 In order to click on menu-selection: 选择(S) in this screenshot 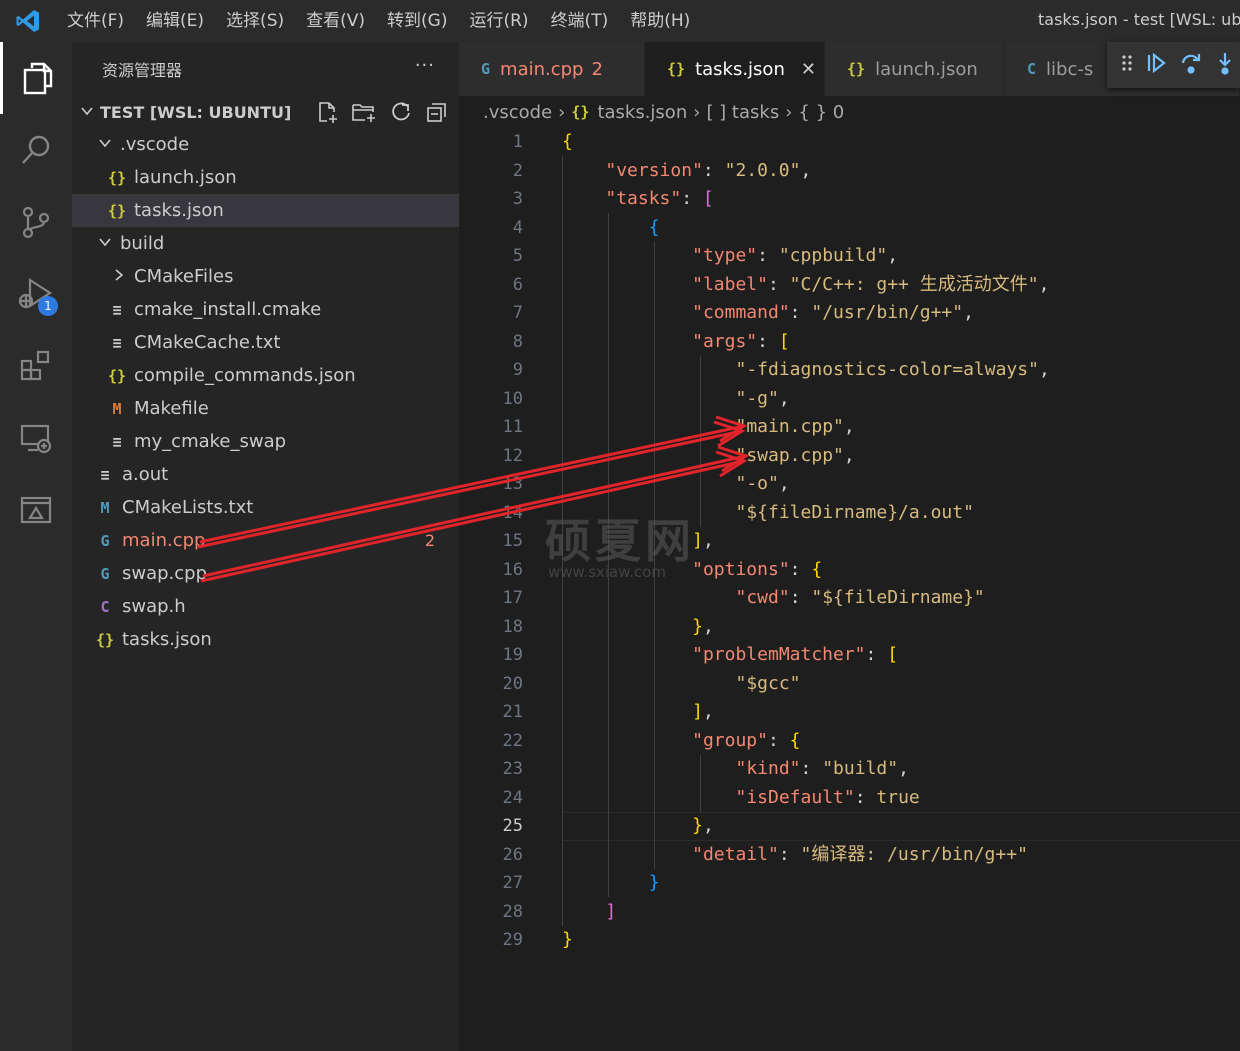, I will do `click(255, 21)`.